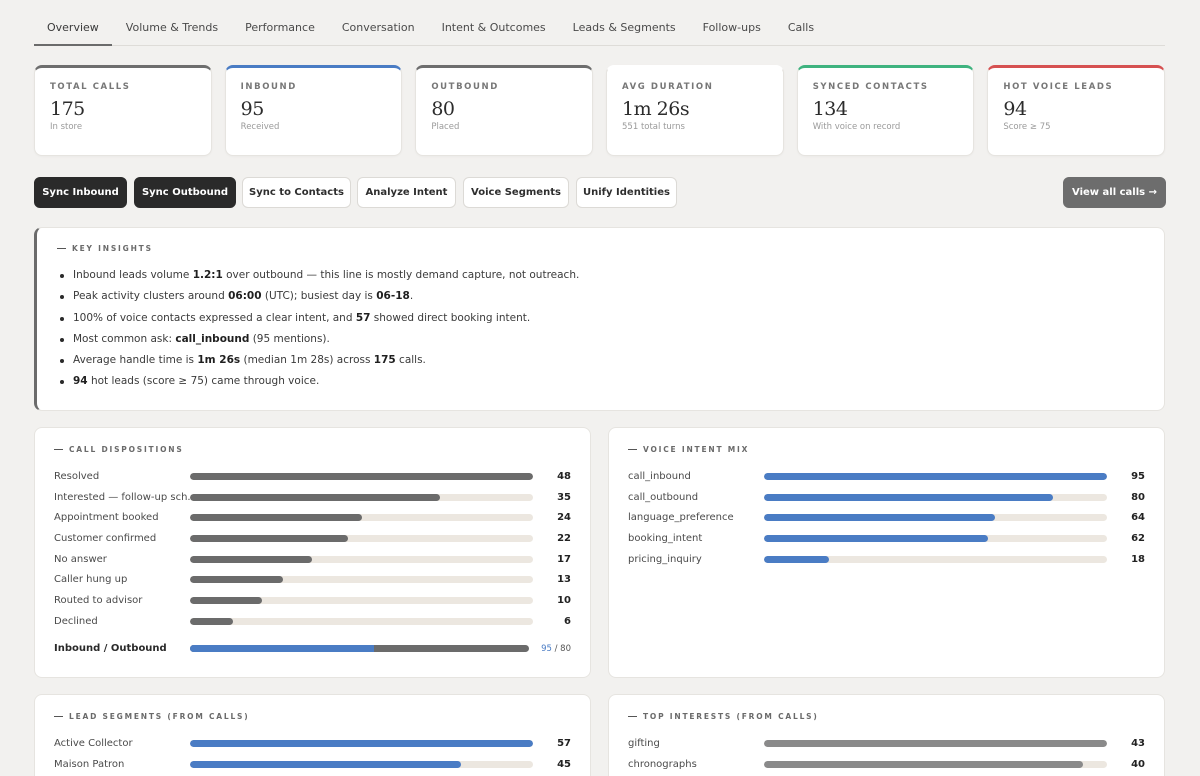  What do you see at coordinates (653, 127) in the screenshot?
I see `kpi-sub: 551 total turns` at bounding box center [653, 127].